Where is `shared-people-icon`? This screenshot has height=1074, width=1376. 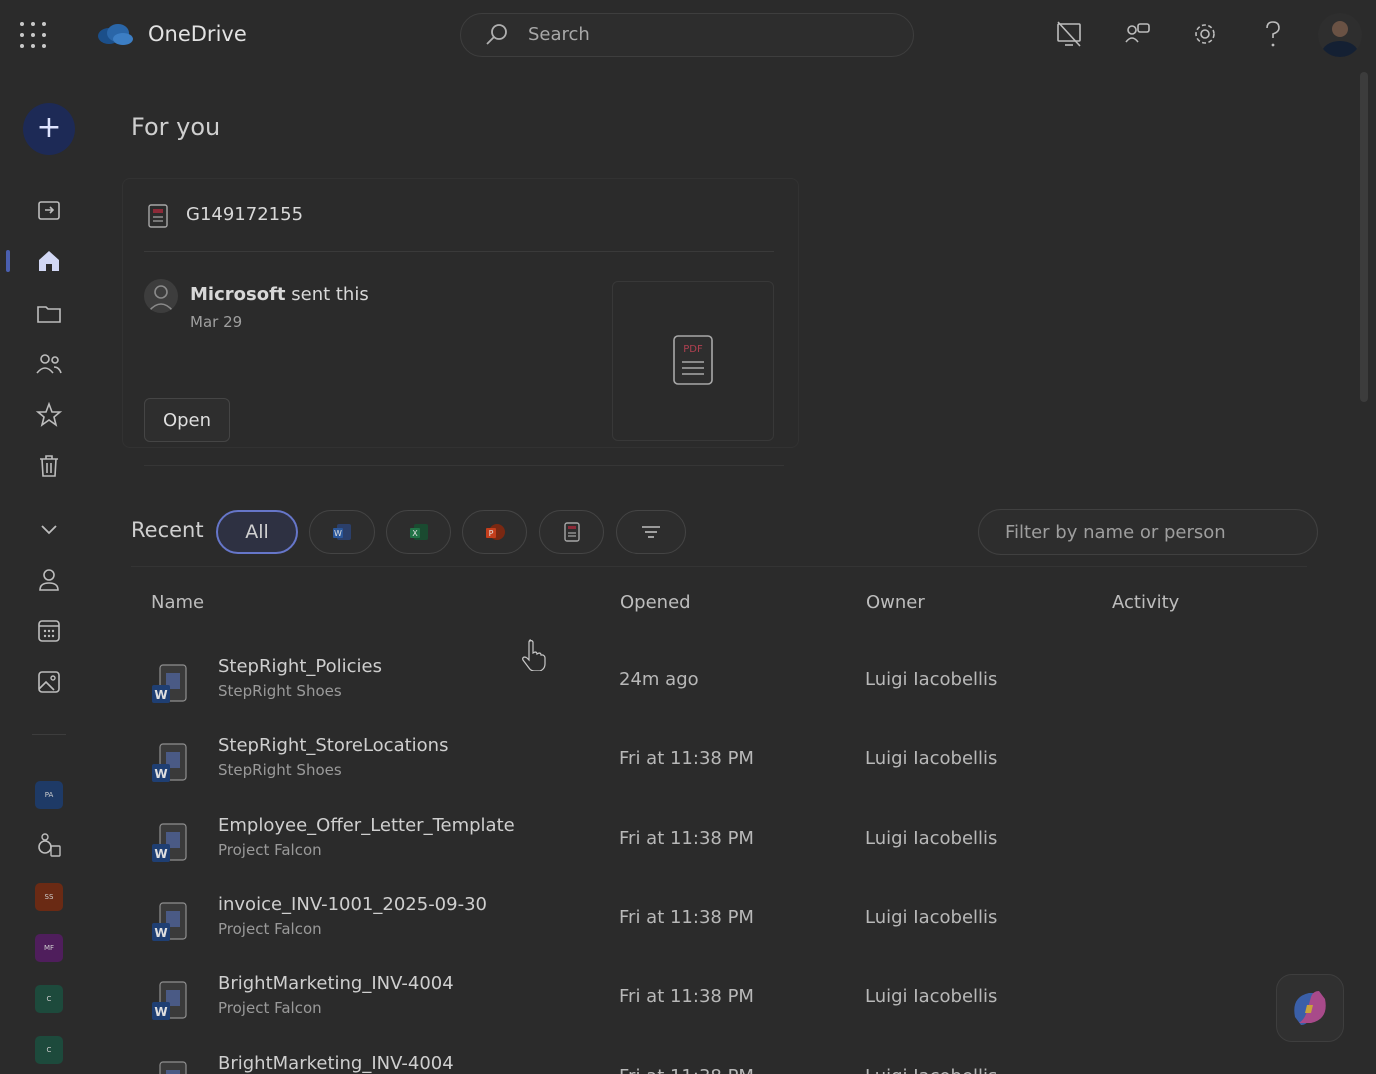 shared-people-icon is located at coordinates (49, 364).